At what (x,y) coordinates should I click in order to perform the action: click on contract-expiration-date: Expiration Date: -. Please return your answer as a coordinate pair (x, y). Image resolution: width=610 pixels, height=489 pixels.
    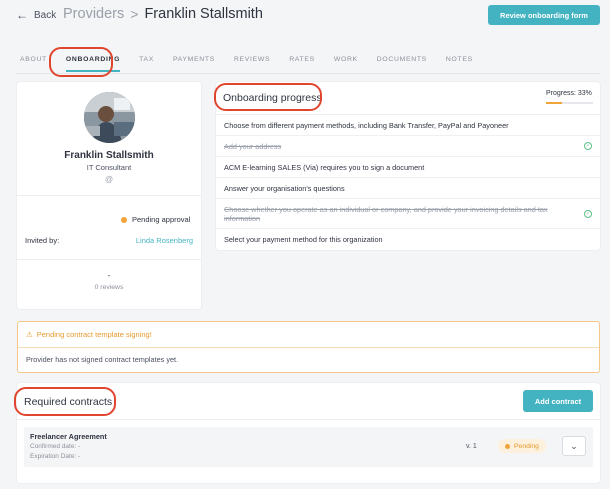
    Looking at the image, I should click on (55, 456).